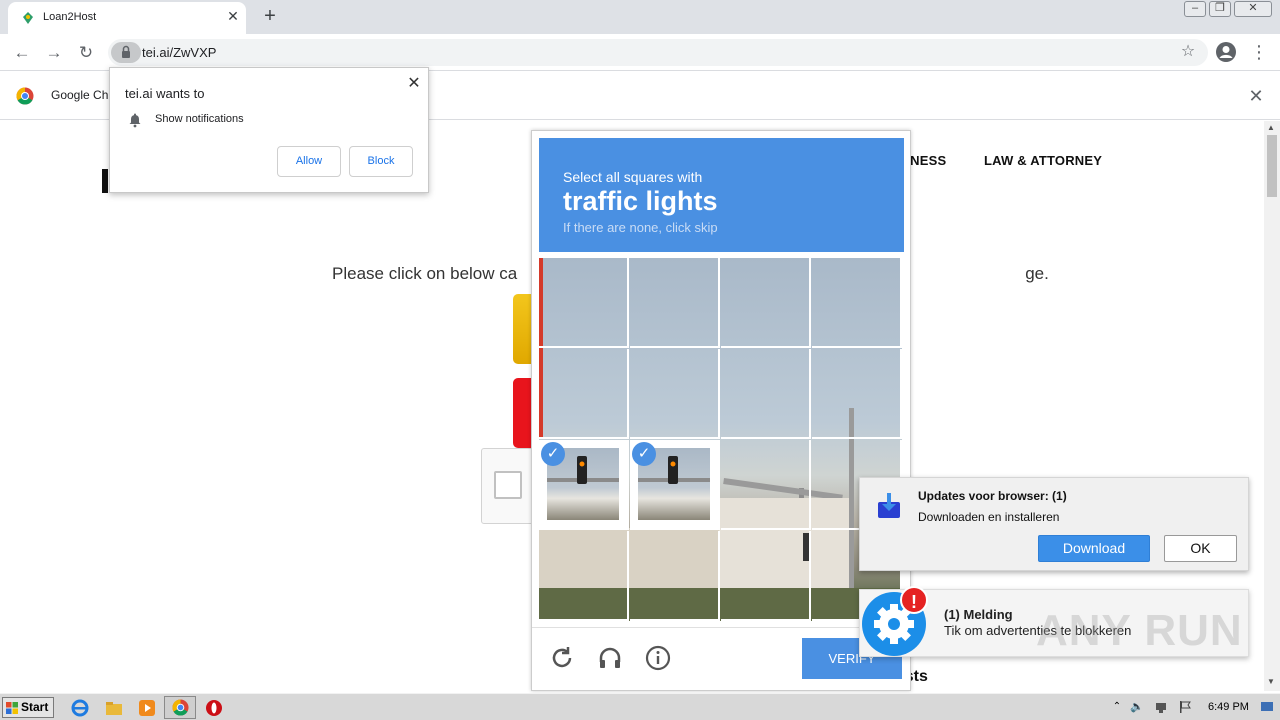  Describe the element at coordinates (989, 517) in the screenshot. I see `update-subtitle: Downloaden en installeren` at that location.